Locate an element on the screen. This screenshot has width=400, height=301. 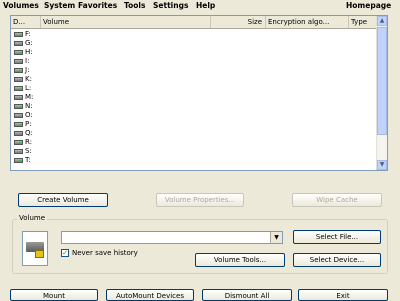
dismount-all-button: Dismount All is located at coordinates (247, 295).